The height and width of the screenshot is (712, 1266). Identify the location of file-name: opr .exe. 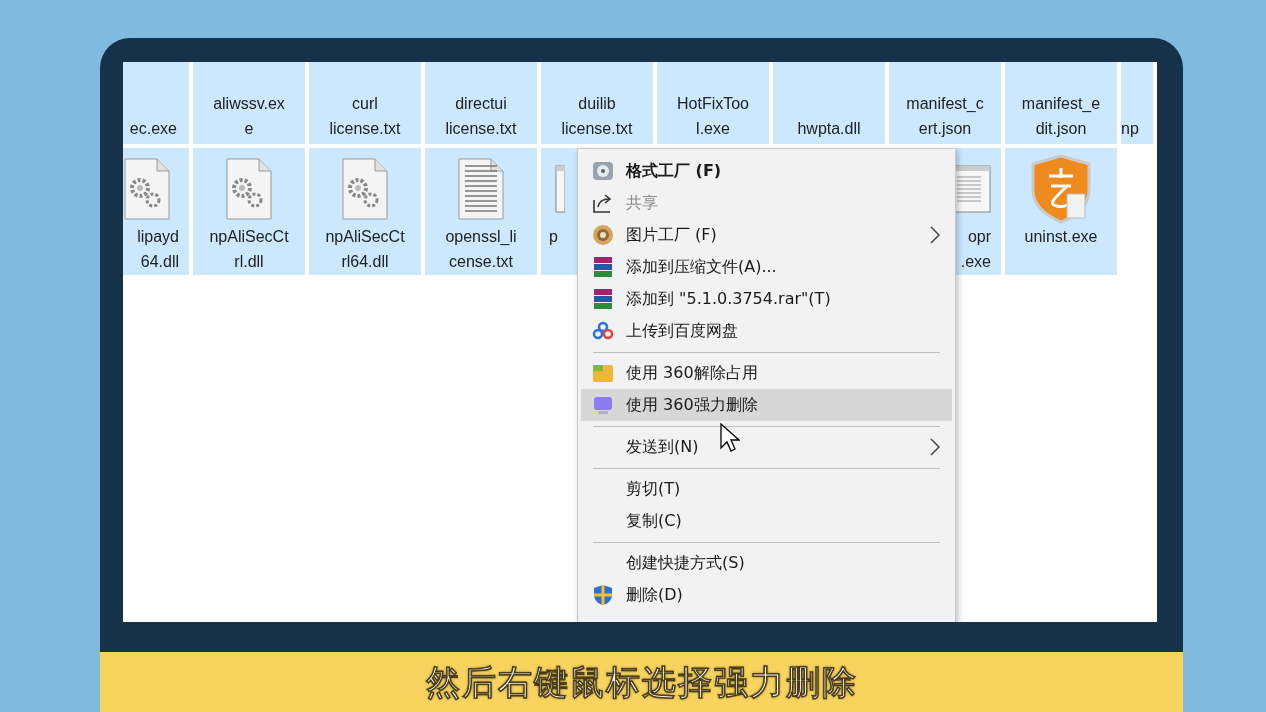
(976, 249).